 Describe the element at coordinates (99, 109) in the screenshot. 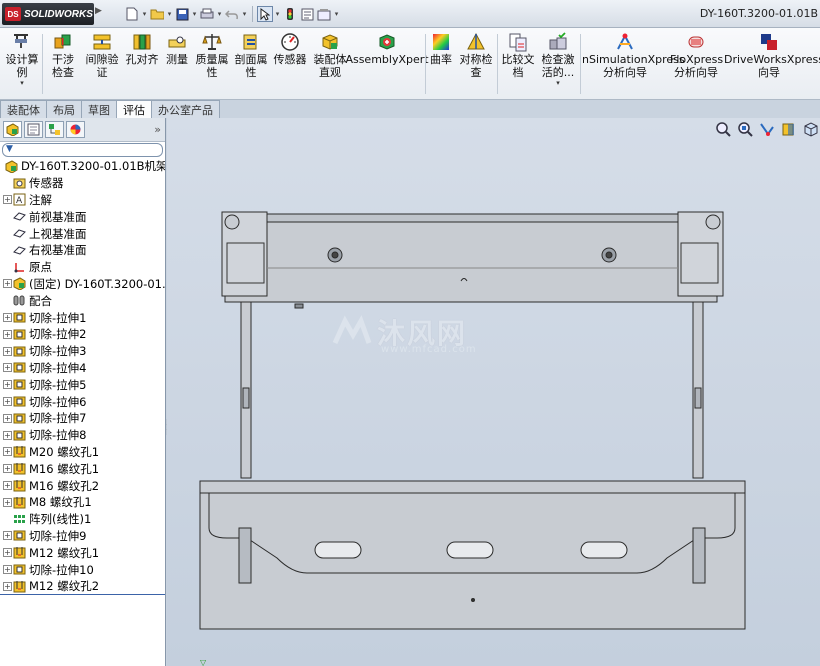

I see `tab-sketch: 草图` at that location.